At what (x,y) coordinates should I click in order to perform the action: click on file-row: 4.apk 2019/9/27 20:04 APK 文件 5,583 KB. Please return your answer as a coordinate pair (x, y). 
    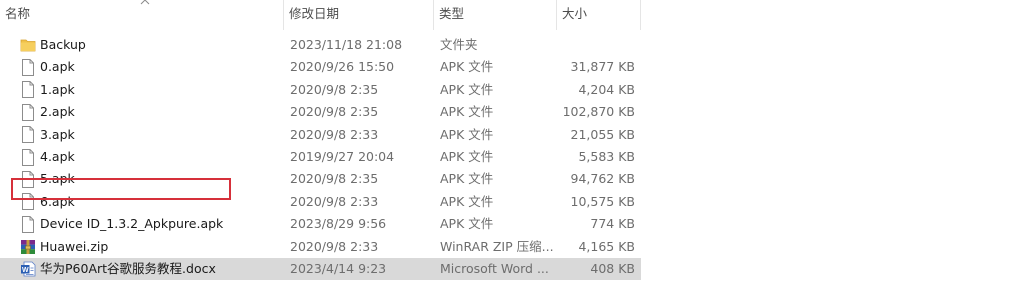
    Looking at the image, I should click on (320, 157).